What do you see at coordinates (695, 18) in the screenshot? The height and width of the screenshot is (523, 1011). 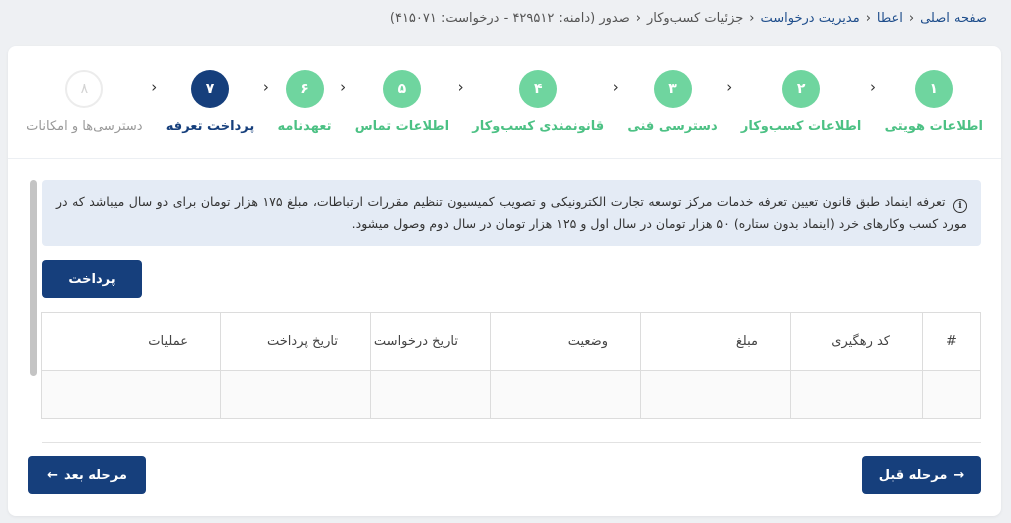 I see `breadcrumb-details: جزئیات کسب‌وکار` at bounding box center [695, 18].